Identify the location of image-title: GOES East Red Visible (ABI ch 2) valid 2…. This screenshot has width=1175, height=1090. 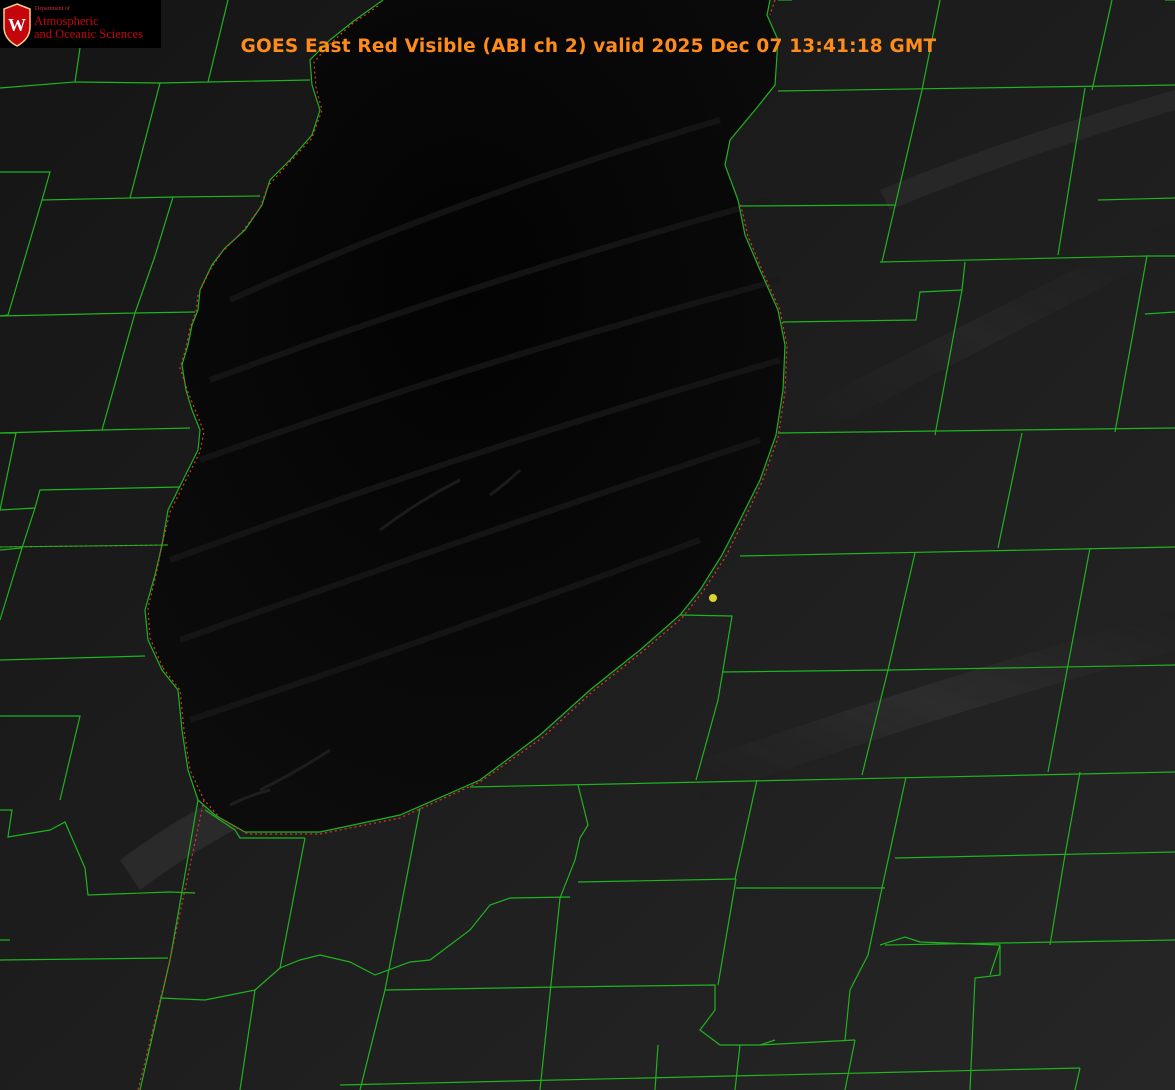
(587, 46).